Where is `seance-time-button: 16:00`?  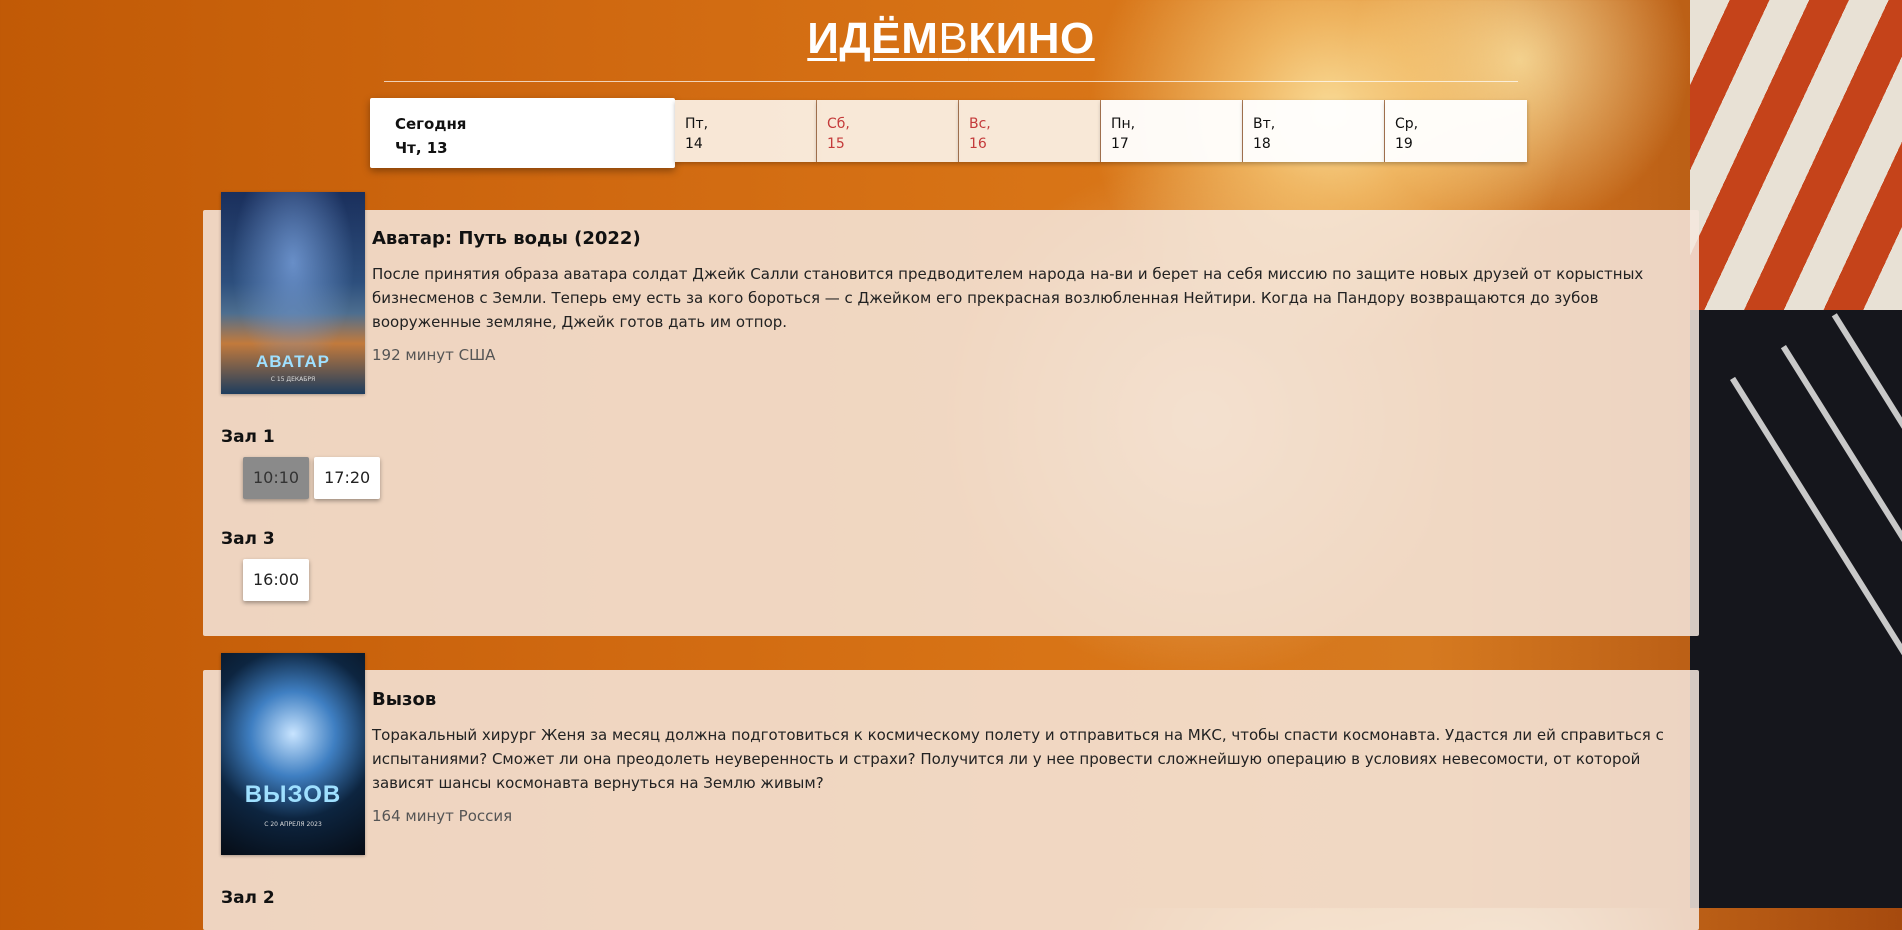
seance-time-button: 16:00 is located at coordinates (276, 580).